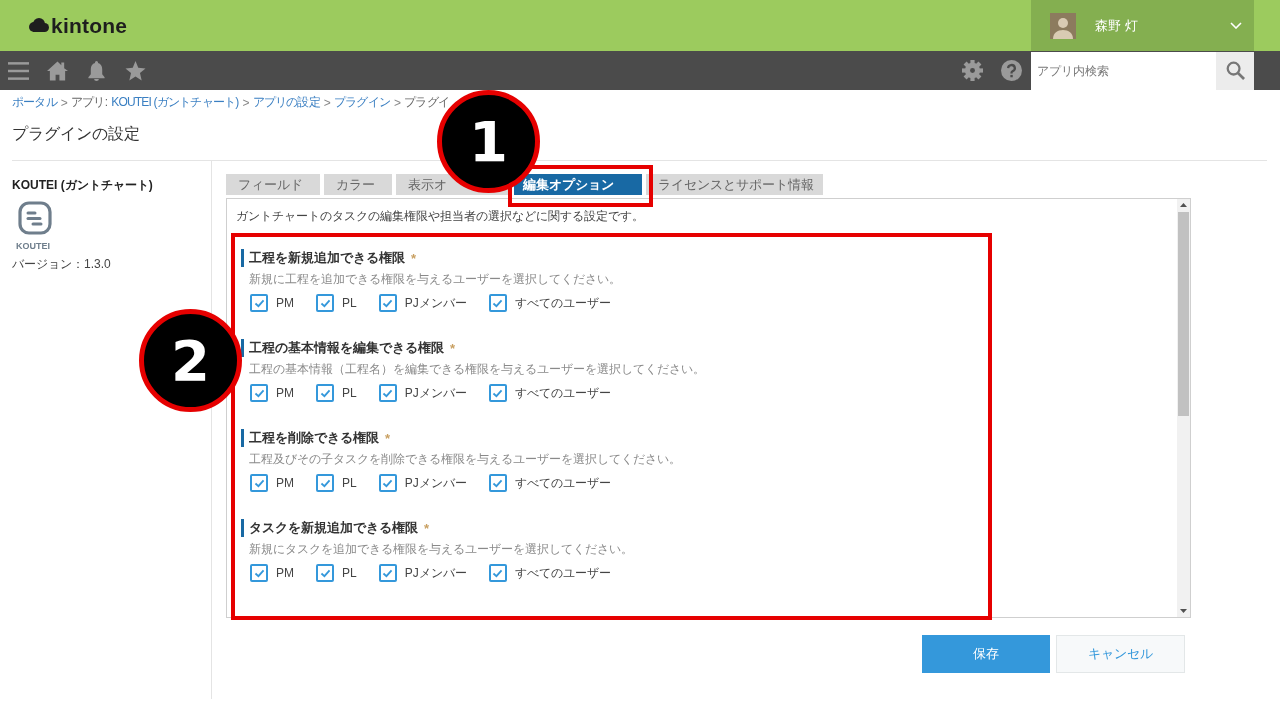 The image size is (1280, 720). Describe the element at coordinates (440, 216) in the screenshot. I see `panel-description: ガントチャートのタスクの編集権限や担当者の選択などに関する設定です。` at that location.